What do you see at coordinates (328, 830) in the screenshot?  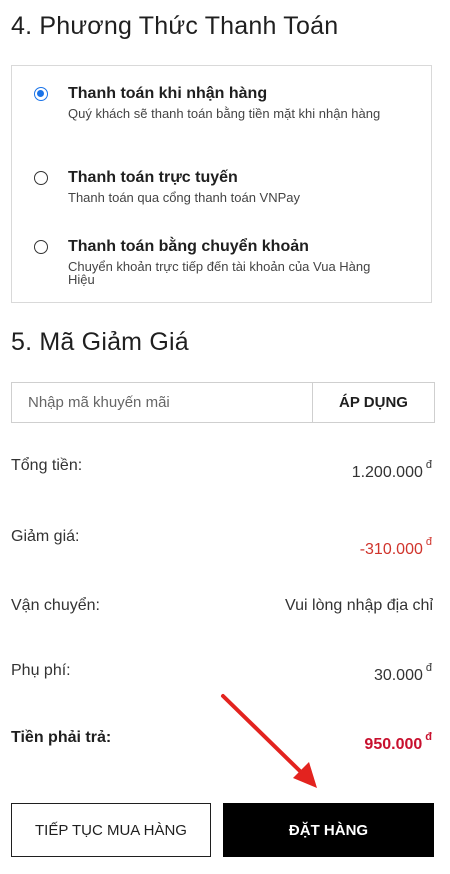 I see `place-order-button: ĐẶT HÀNG` at bounding box center [328, 830].